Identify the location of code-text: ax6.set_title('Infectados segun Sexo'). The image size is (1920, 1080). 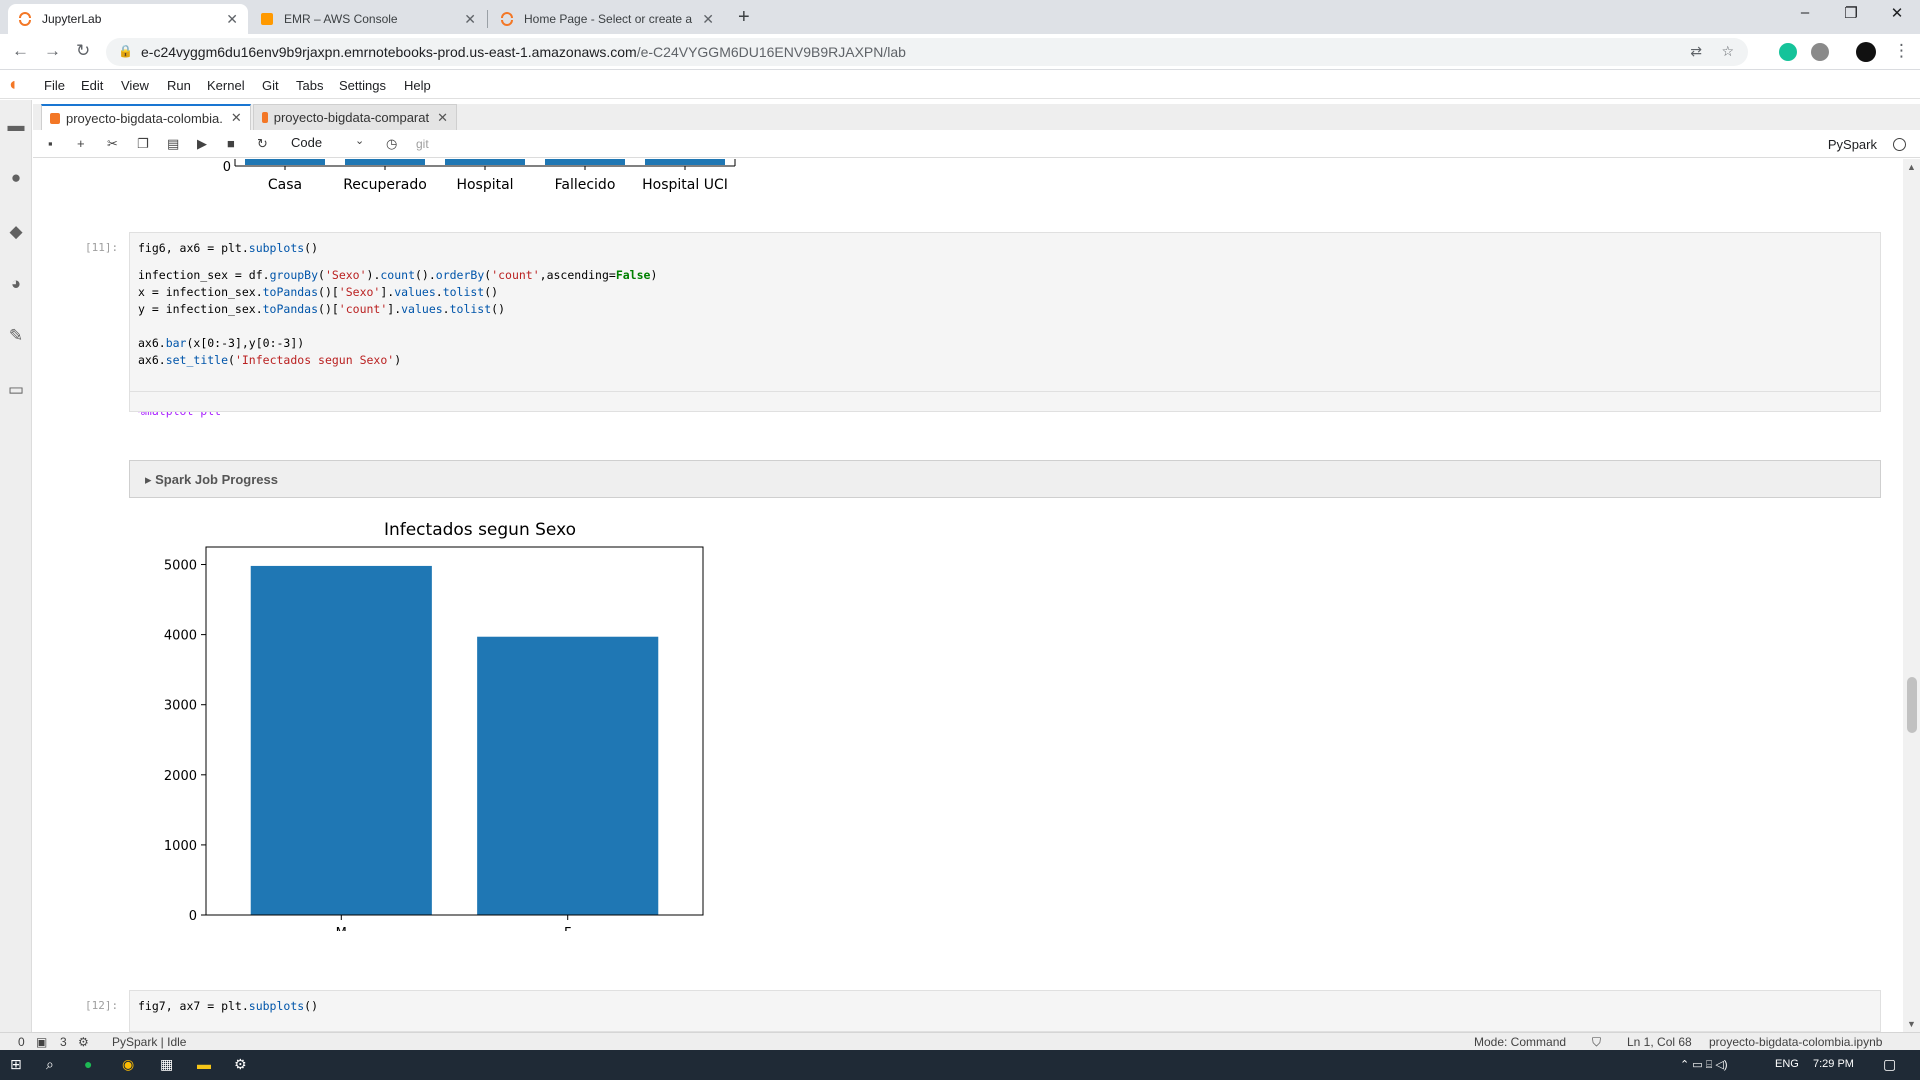
(270, 360).